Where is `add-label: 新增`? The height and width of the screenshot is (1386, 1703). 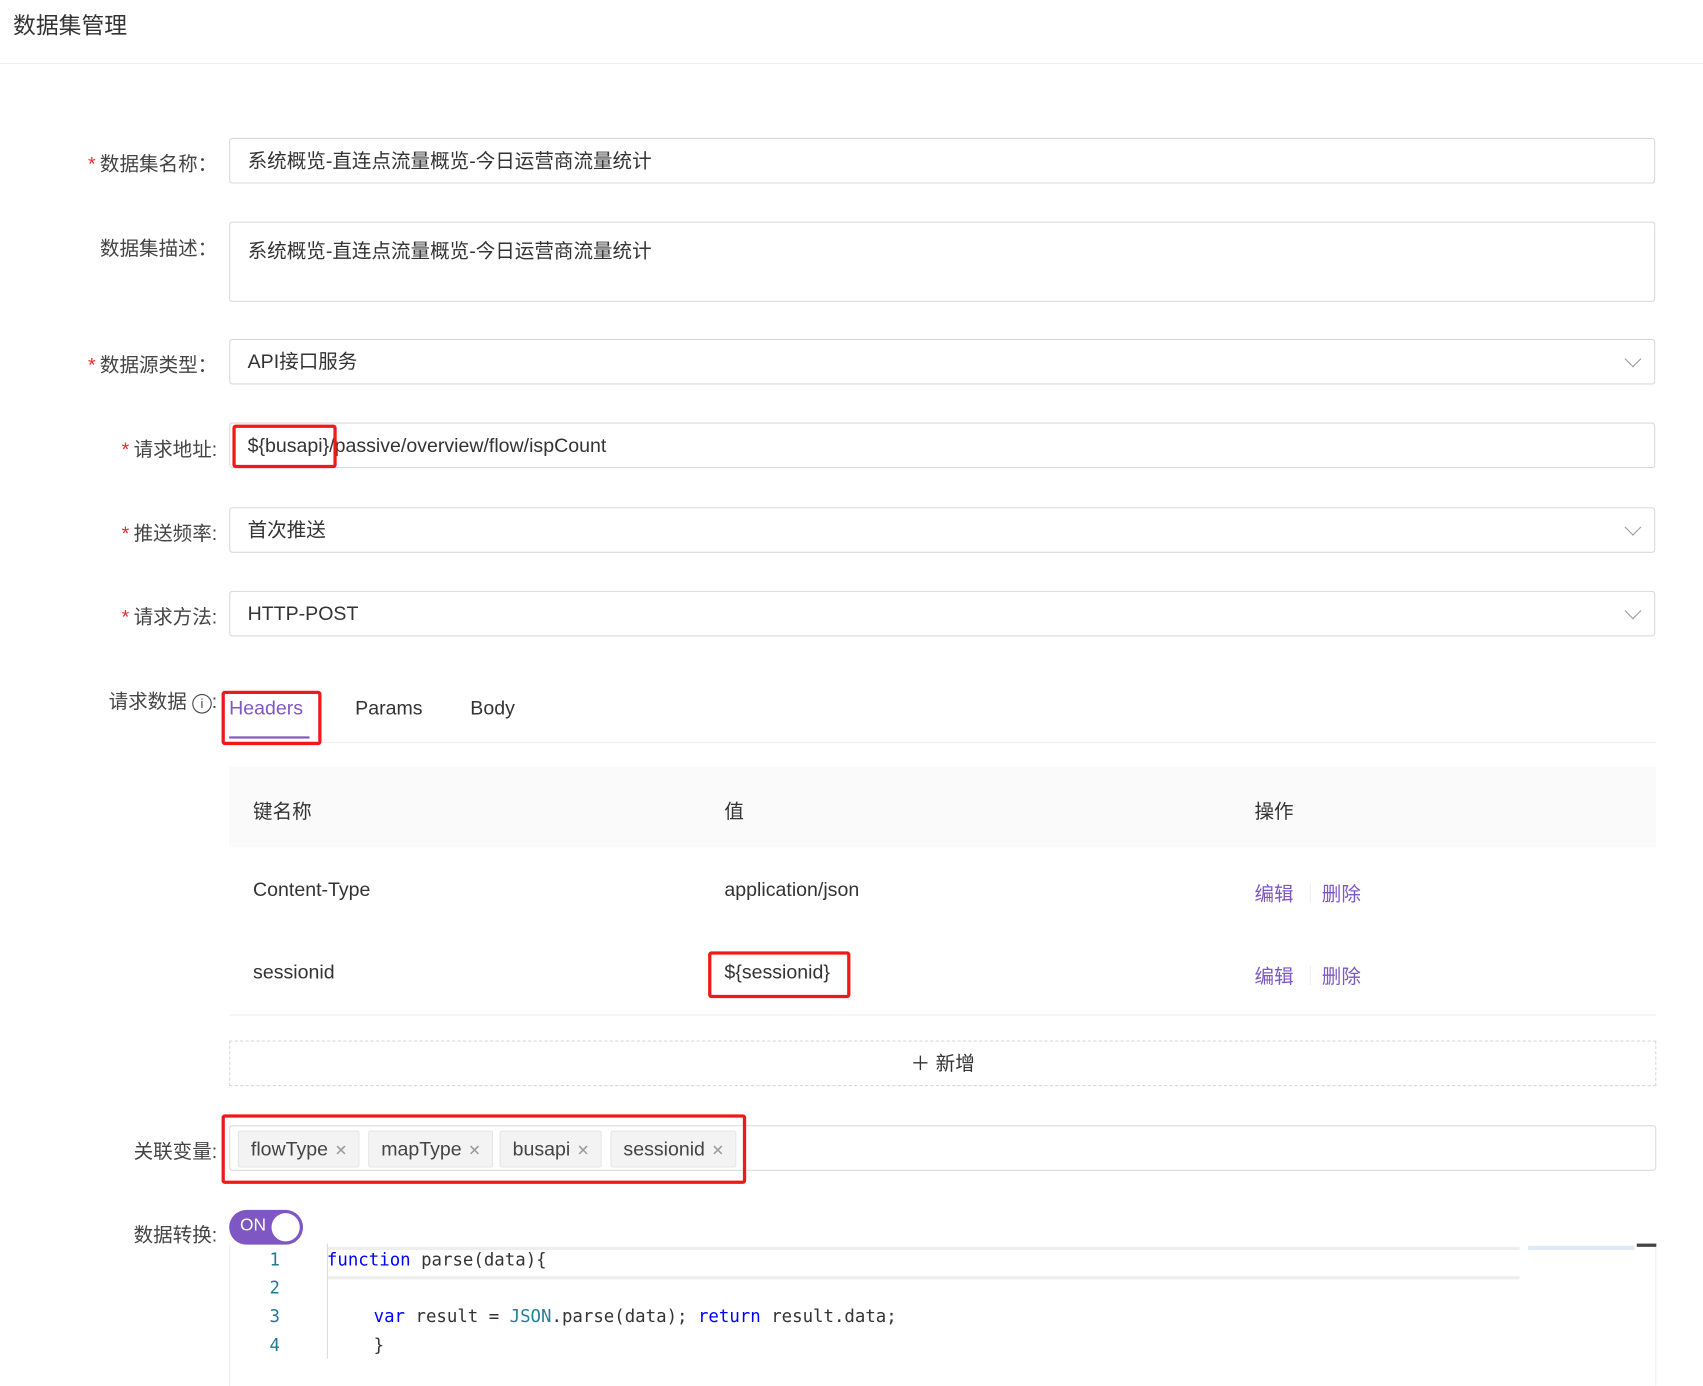
add-label: 新增 is located at coordinates (955, 1063).